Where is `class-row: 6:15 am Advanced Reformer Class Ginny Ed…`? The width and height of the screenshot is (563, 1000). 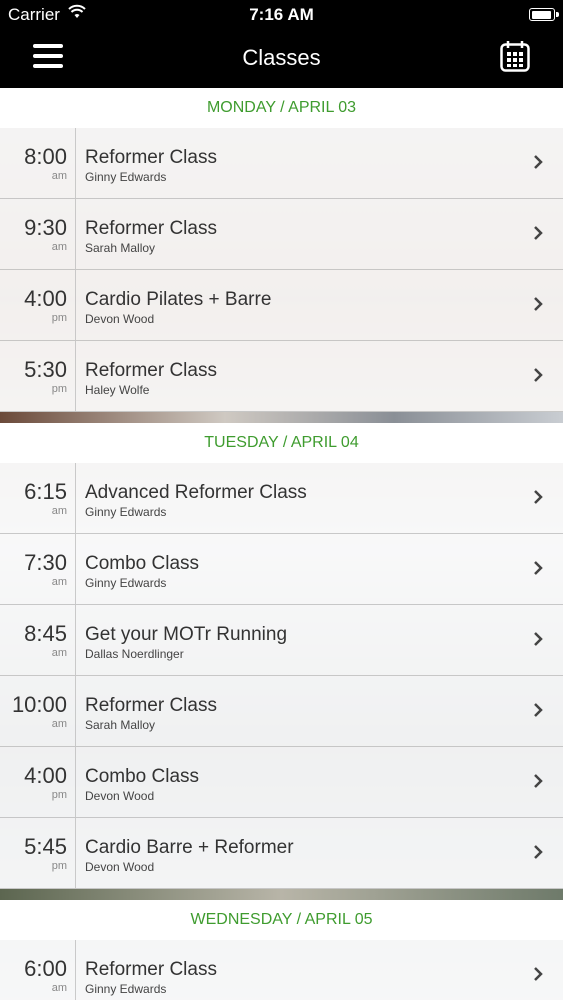
class-row: 6:15 am Advanced Reformer Class Ginny Ed… is located at coordinates (281, 498).